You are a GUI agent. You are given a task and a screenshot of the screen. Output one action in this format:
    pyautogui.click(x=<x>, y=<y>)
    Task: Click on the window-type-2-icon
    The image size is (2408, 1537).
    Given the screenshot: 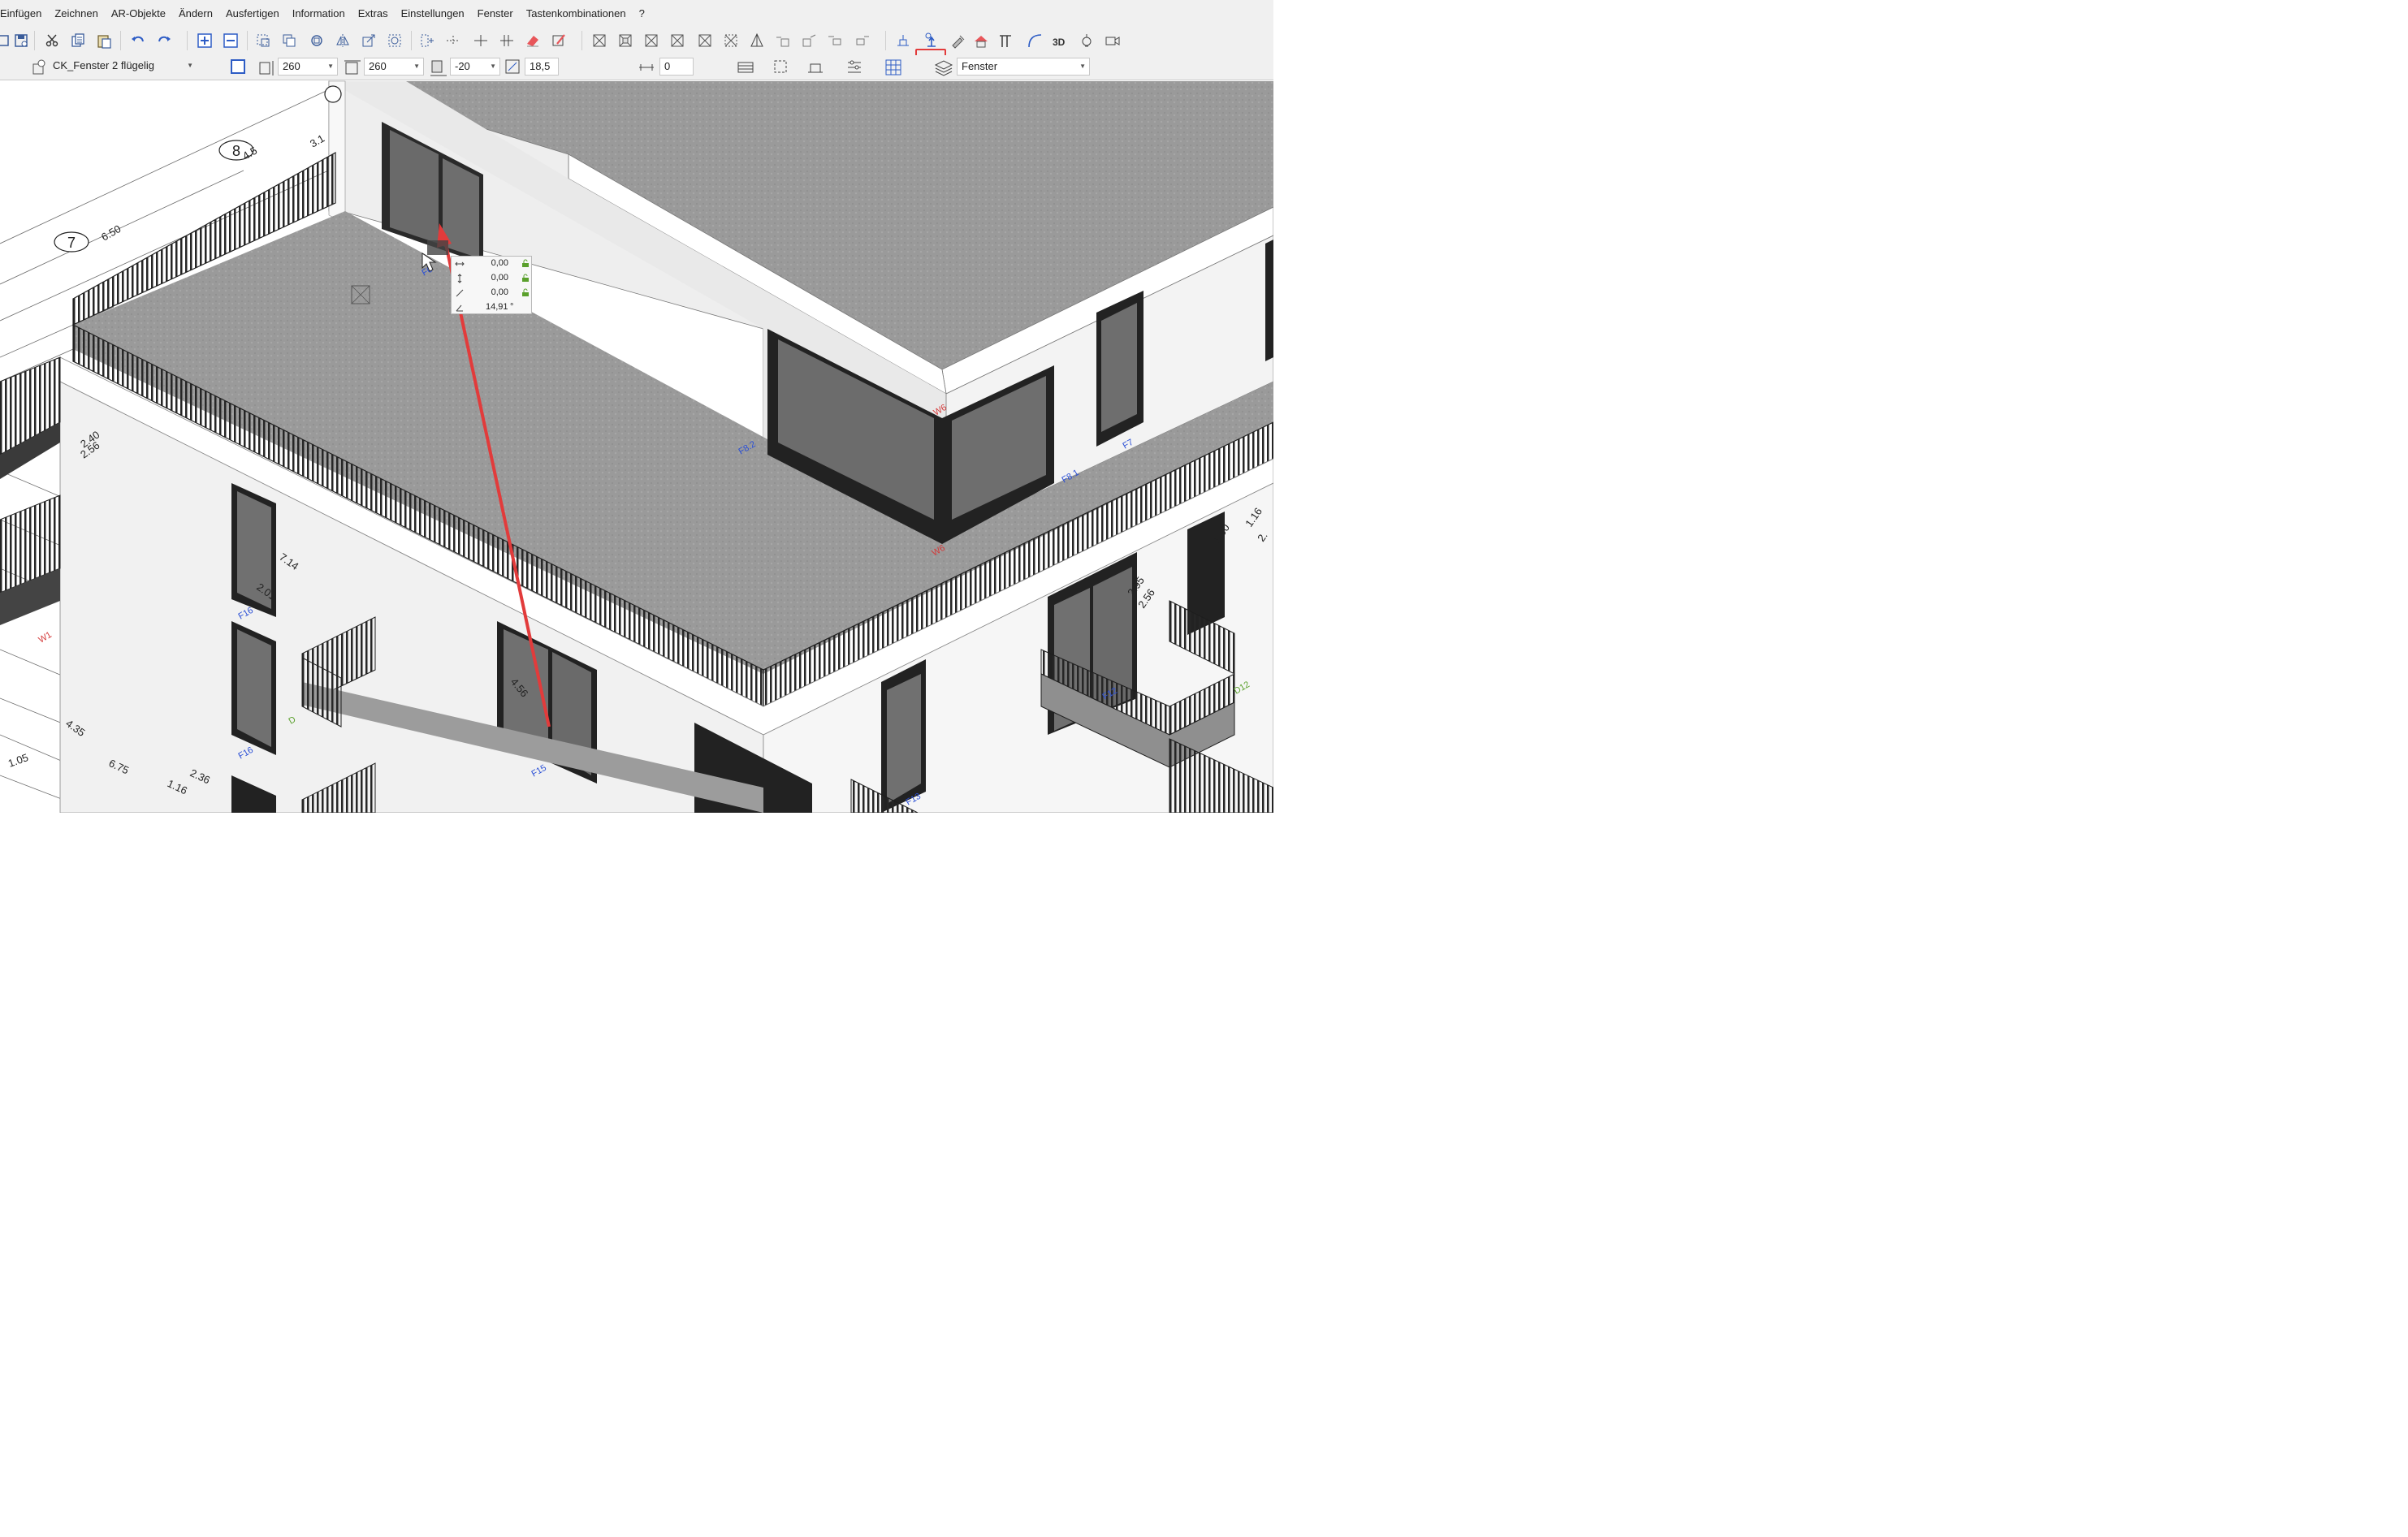 What is the action you would take?
    pyautogui.click(x=625, y=40)
    